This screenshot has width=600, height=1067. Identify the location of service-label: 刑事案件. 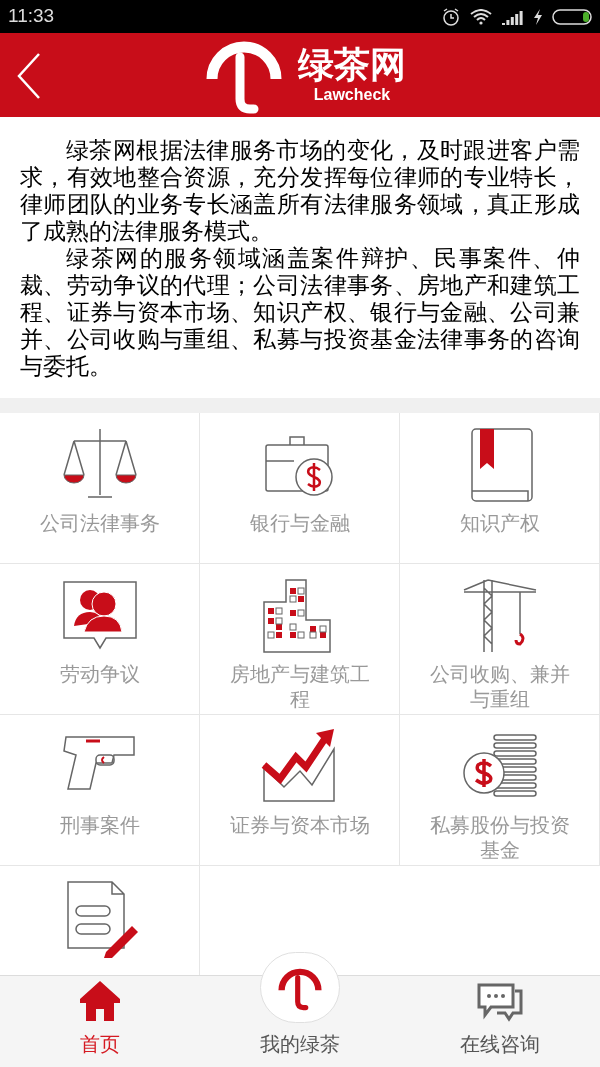
(99, 825).